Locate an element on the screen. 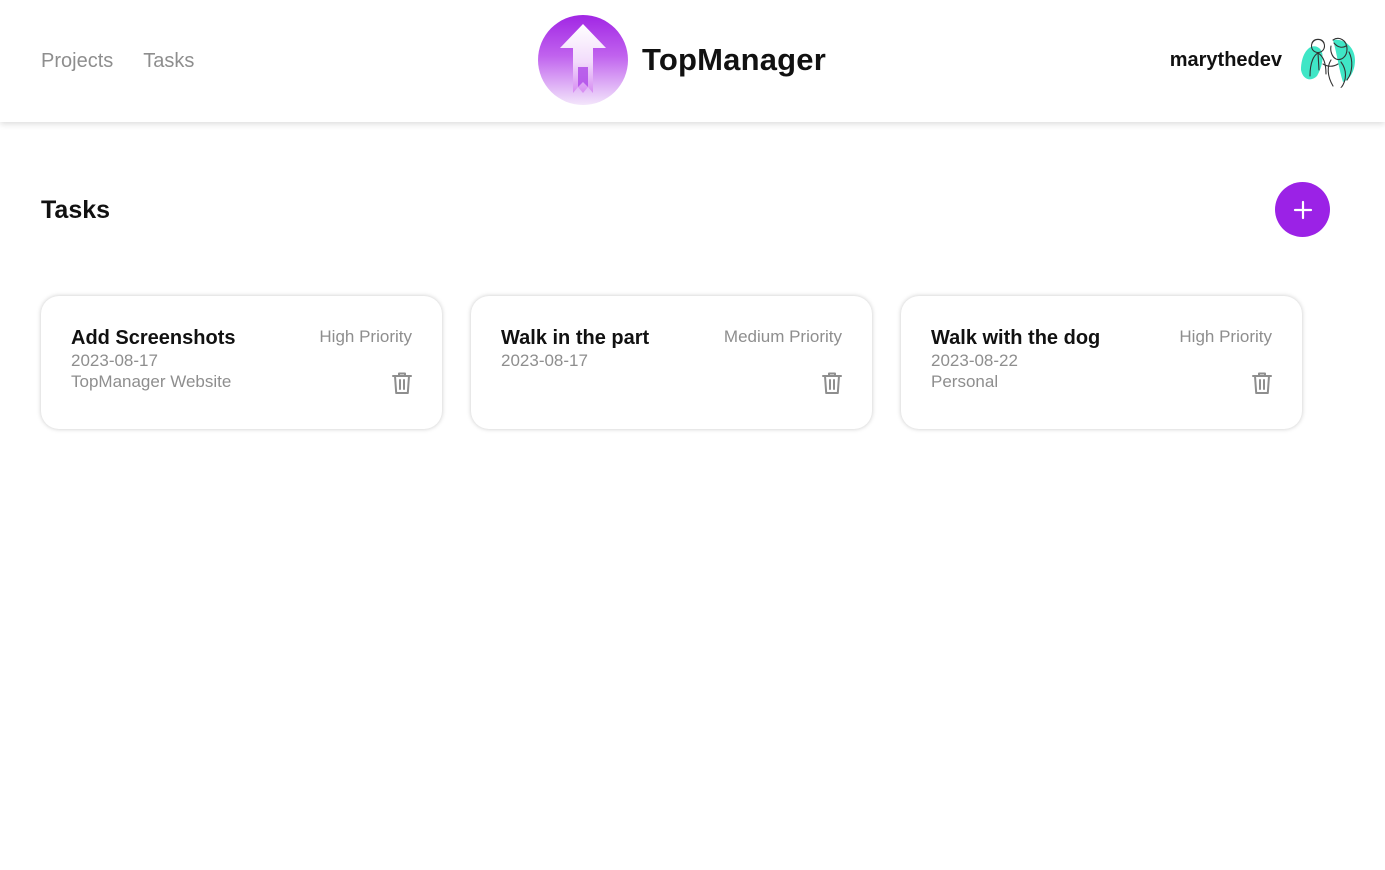 The height and width of the screenshot is (870, 1385). brand-name: TopManager is located at coordinates (734, 59).